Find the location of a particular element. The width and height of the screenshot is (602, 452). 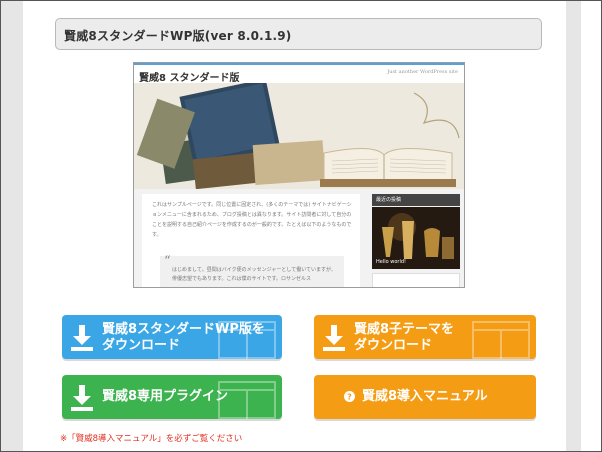

manual-notice: ※「賢威8導入マニュアル」を必ずご覧ください is located at coordinates (151, 439).